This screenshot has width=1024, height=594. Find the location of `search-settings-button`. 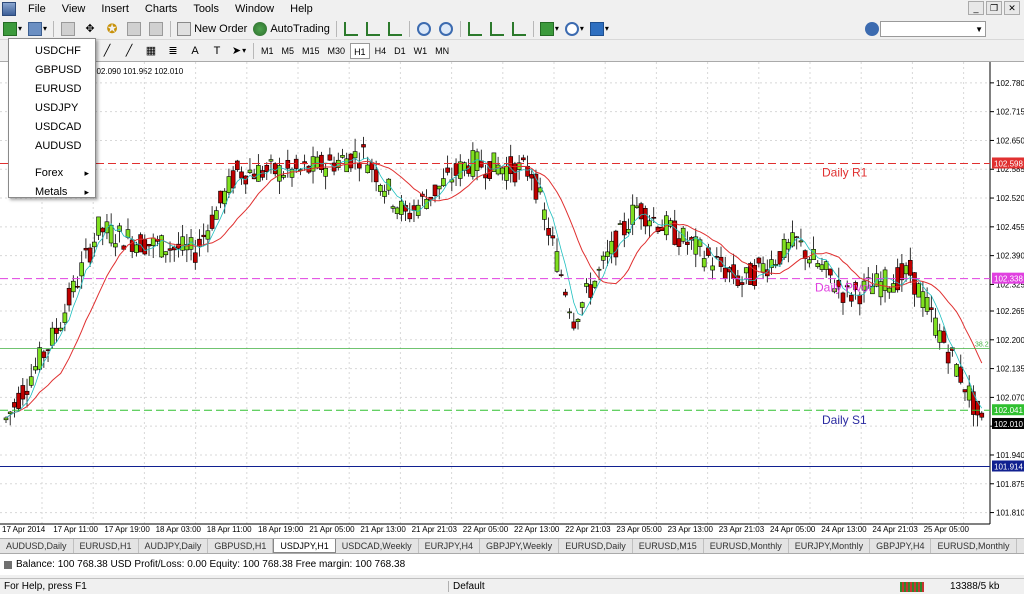

search-settings-button is located at coordinates (872, 30).